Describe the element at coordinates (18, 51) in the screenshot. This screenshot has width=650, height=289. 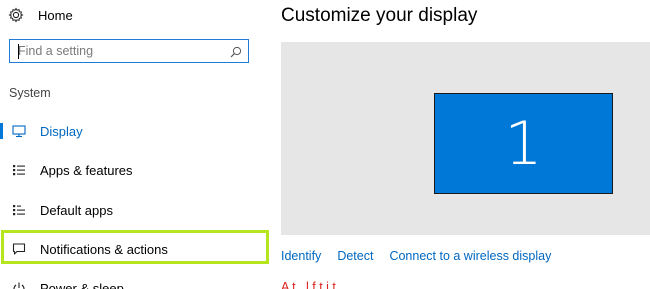
I see `text-caret` at that location.